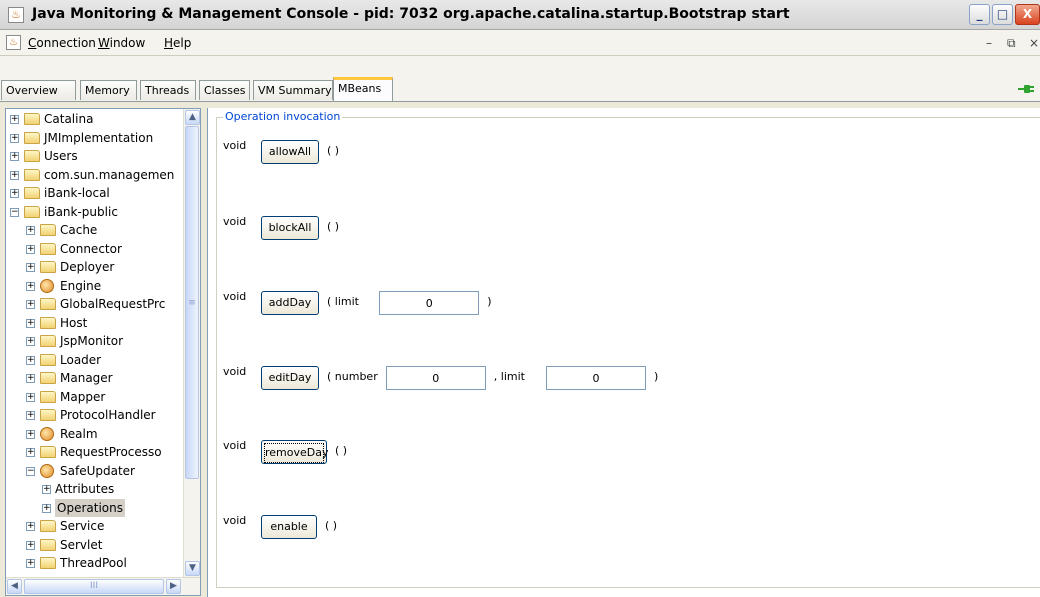 Image resolution: width=1040 pixels, height=597 pixels. I want to click on tree-node: + RequestProcesso, so click(95, 452).